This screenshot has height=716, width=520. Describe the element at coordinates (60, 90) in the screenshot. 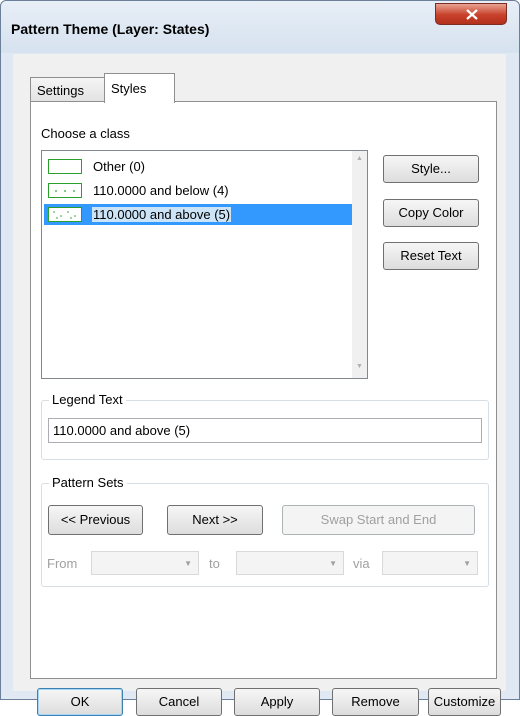

I see `tab-settings-label: Settings` at that location.